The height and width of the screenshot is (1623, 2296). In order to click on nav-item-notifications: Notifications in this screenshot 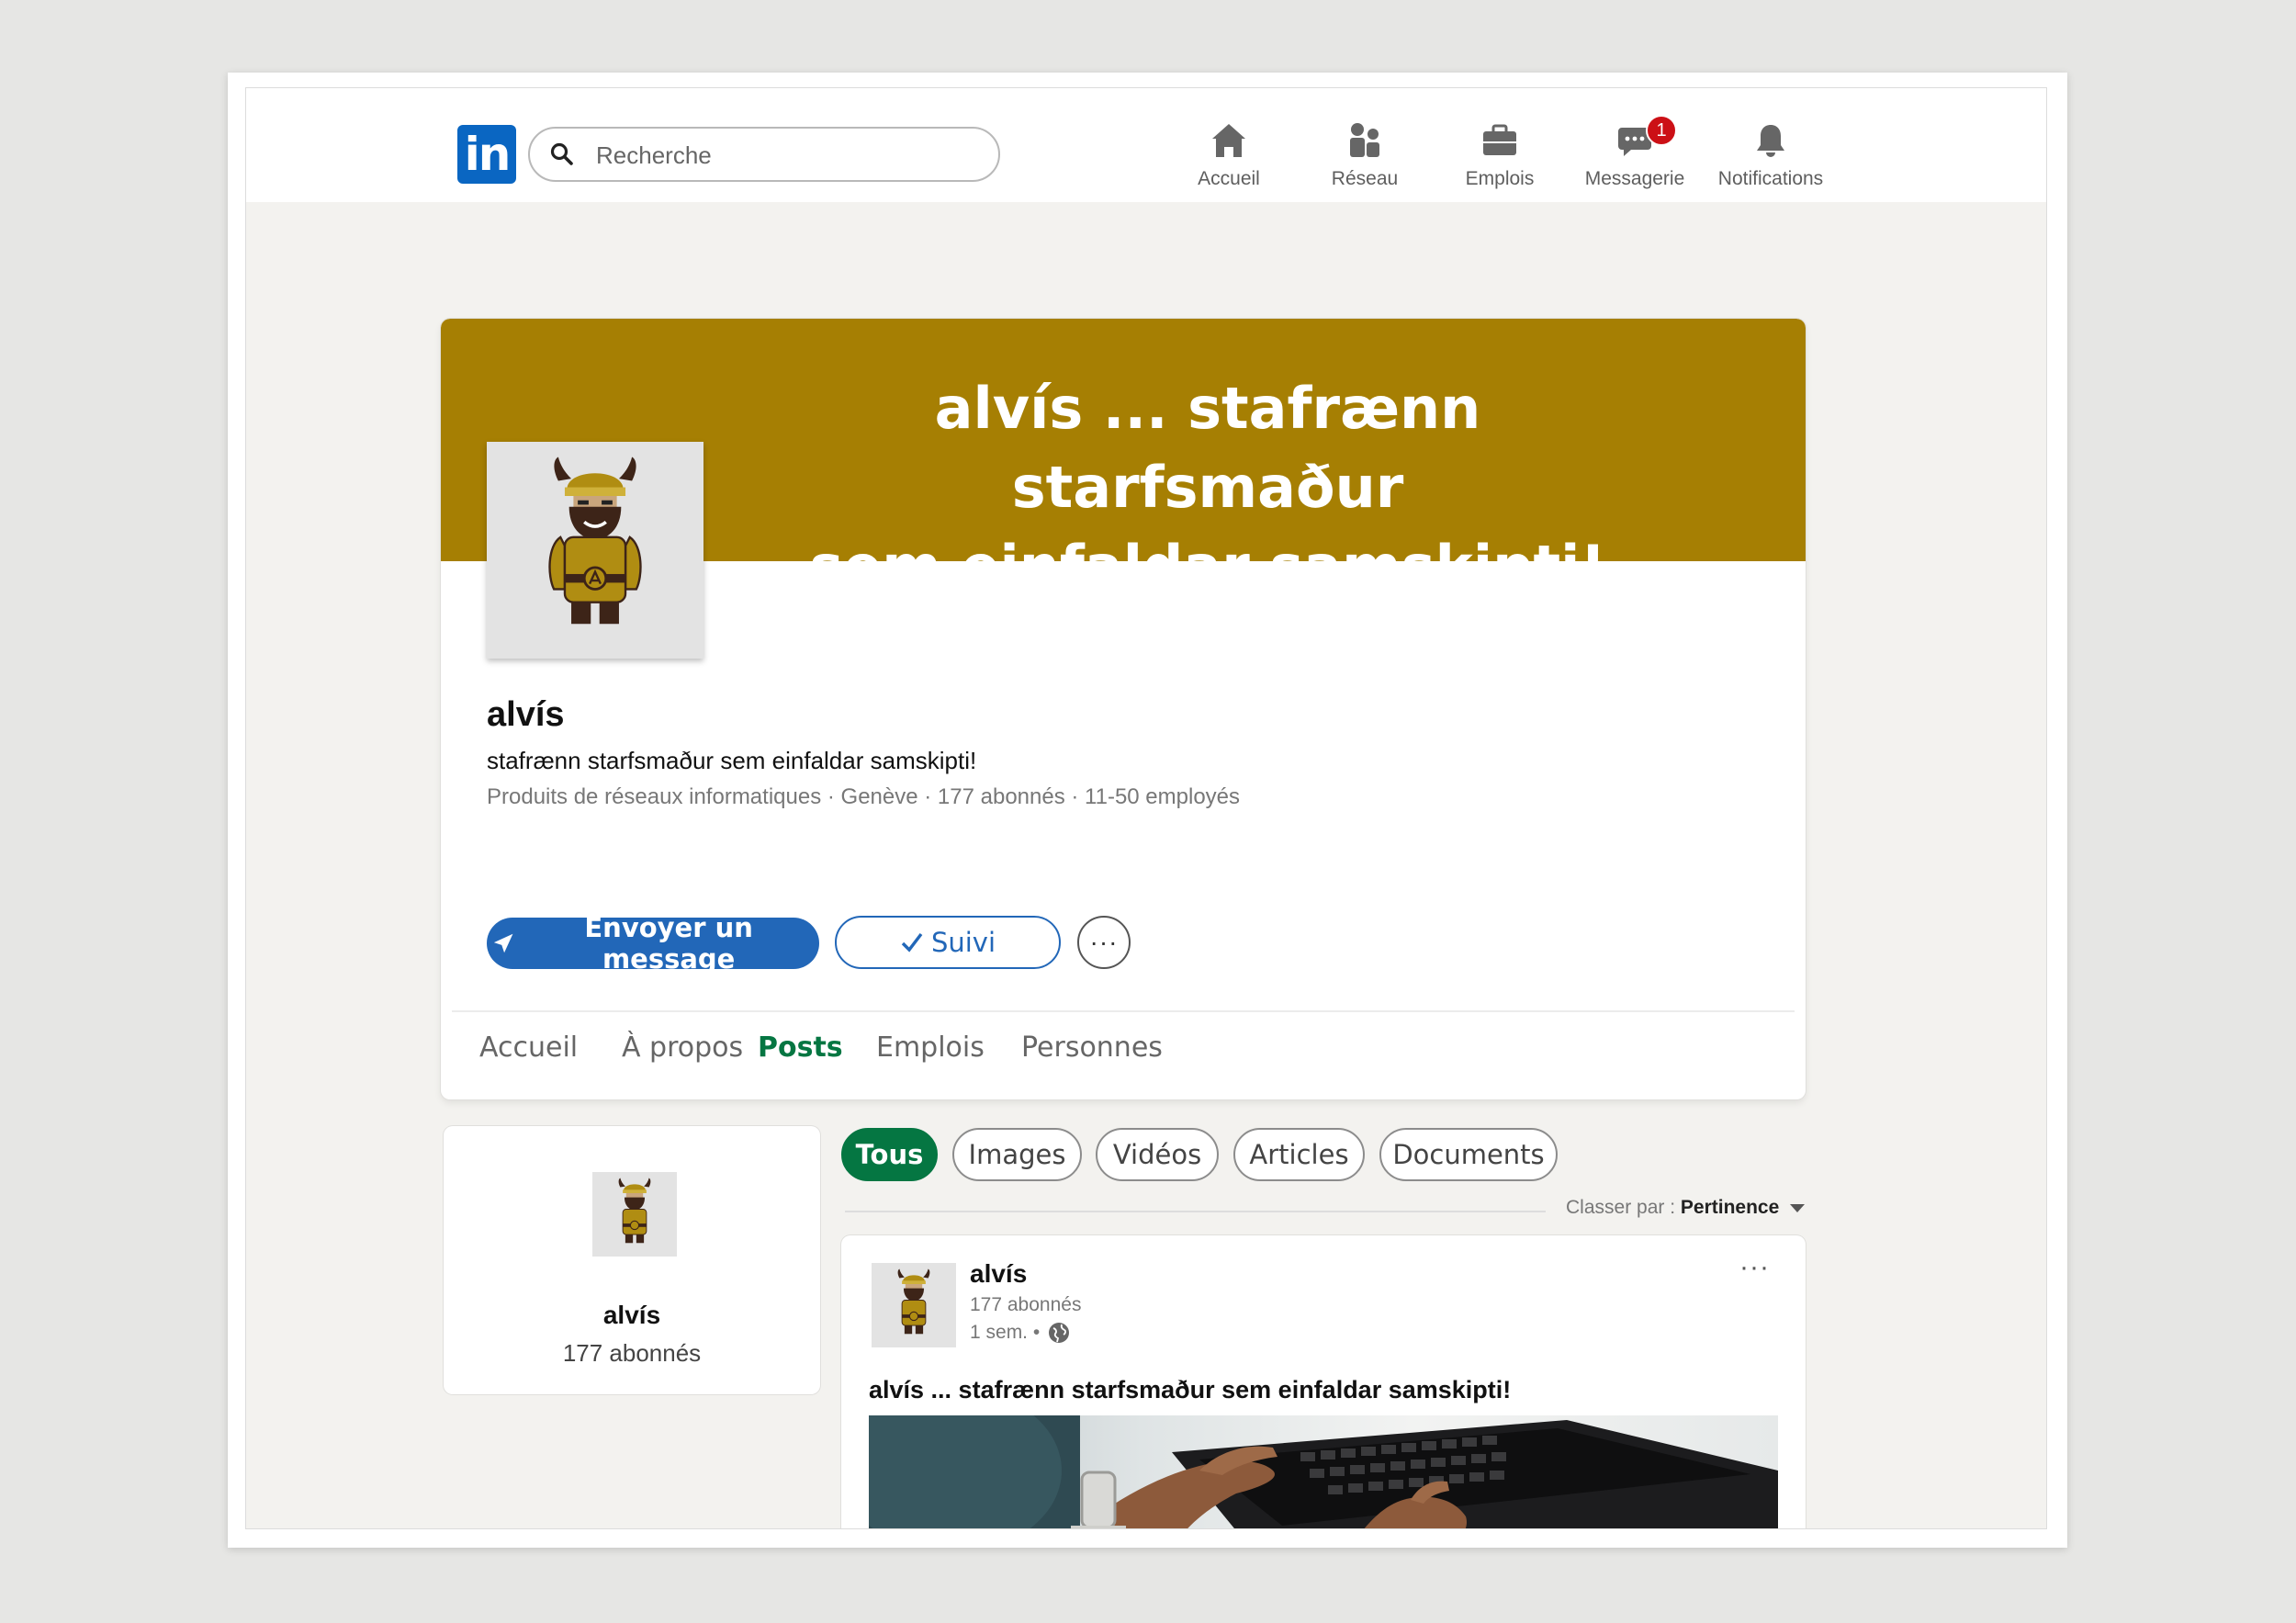, I will do `click(1770, 157)`.